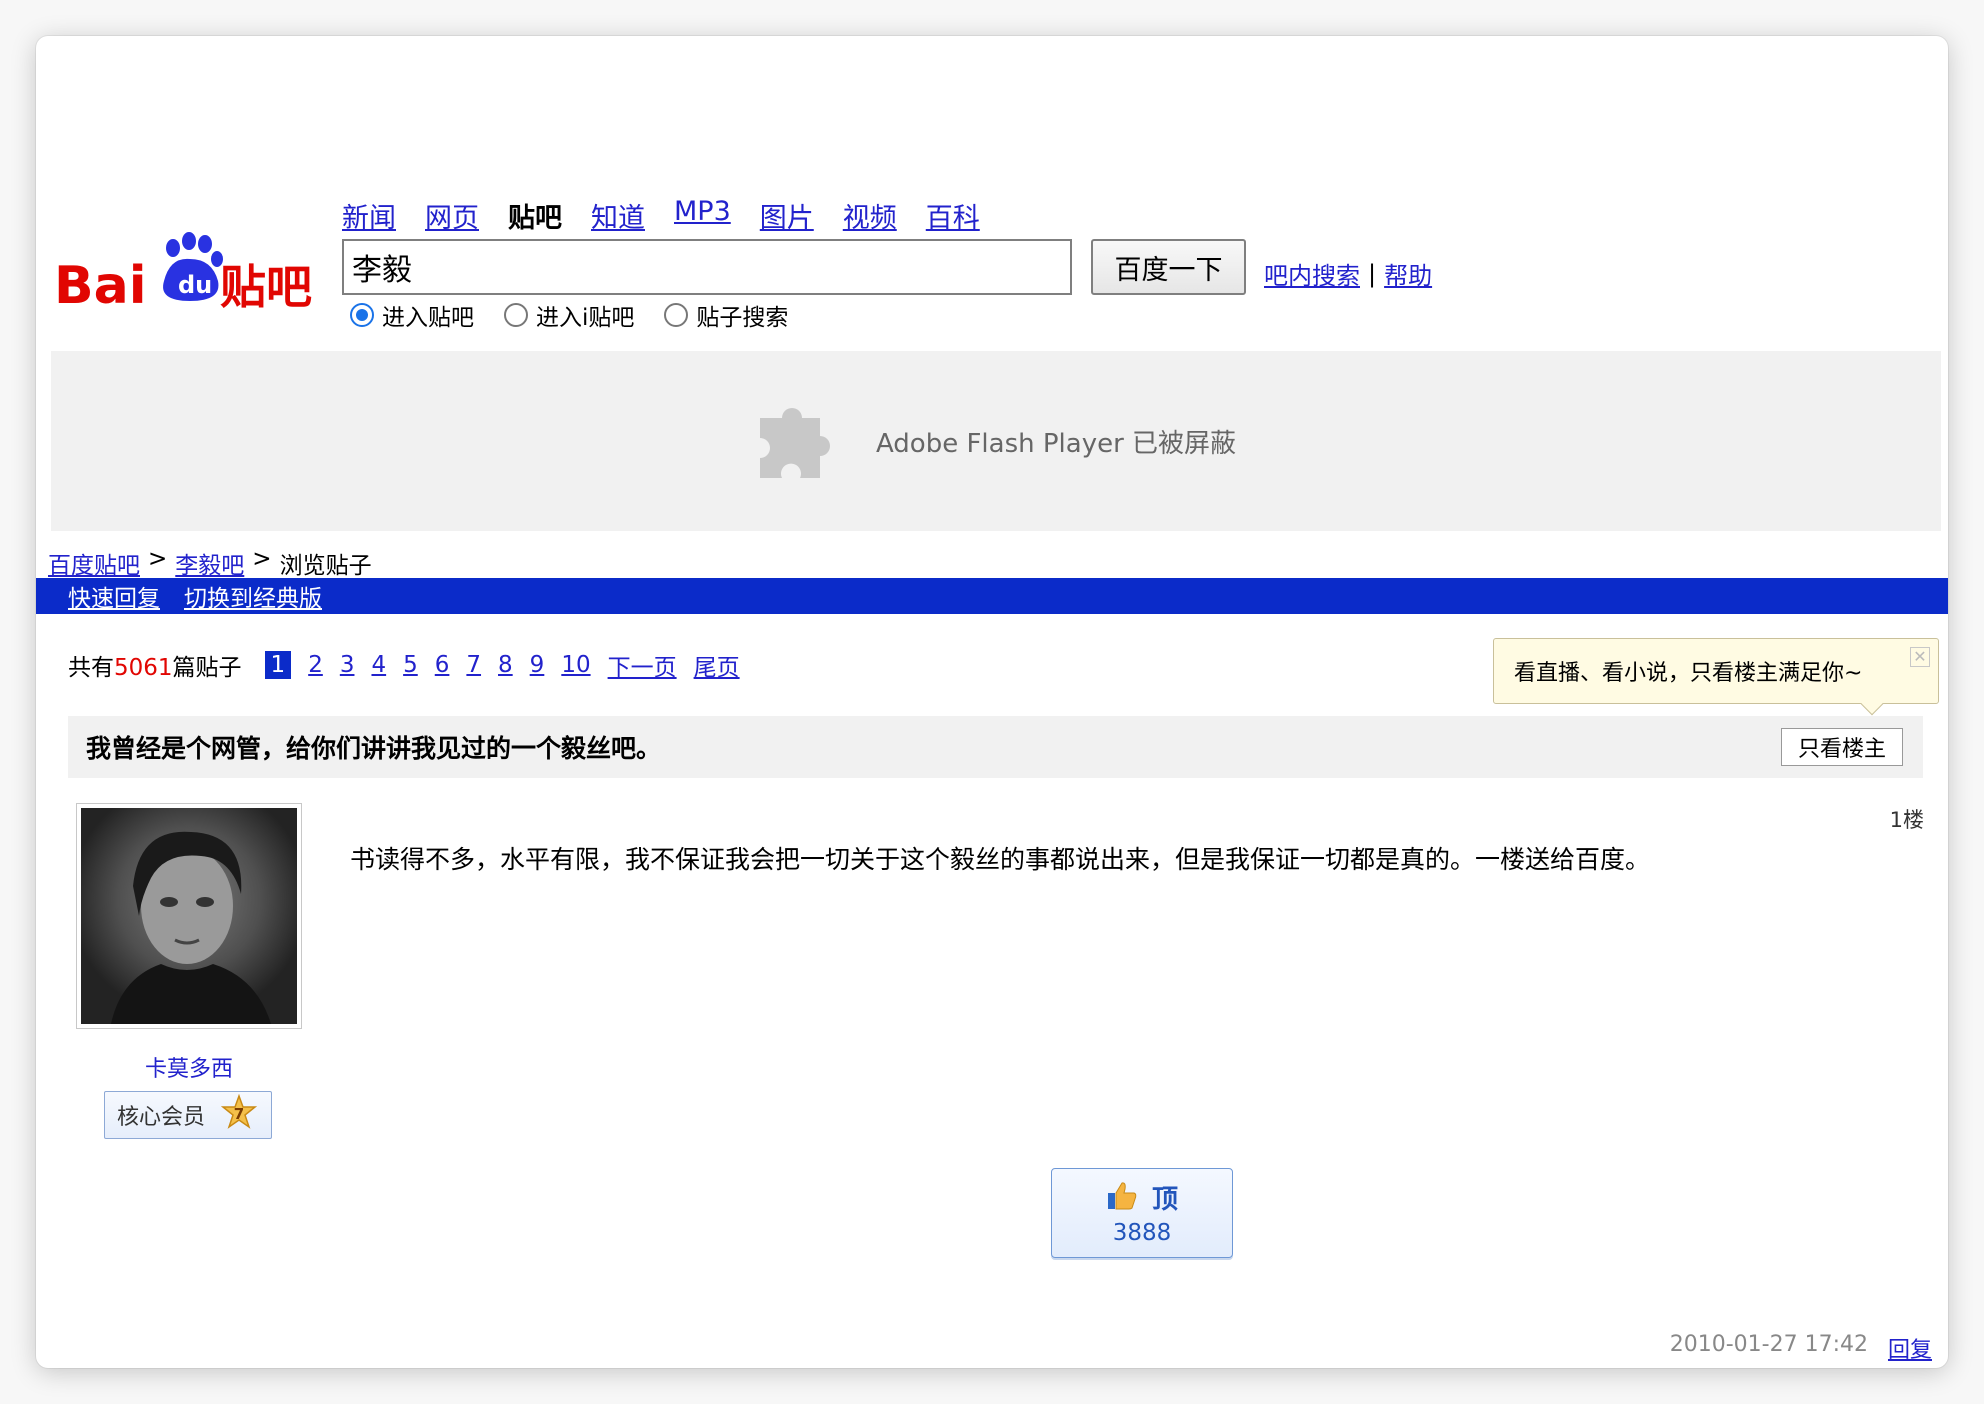 The image size is (1984, 1404). What do you see at coordinates (428, 318) in the screenshot?
I see `radio-label: 进入贴吧` at bounding box center [428, 318].